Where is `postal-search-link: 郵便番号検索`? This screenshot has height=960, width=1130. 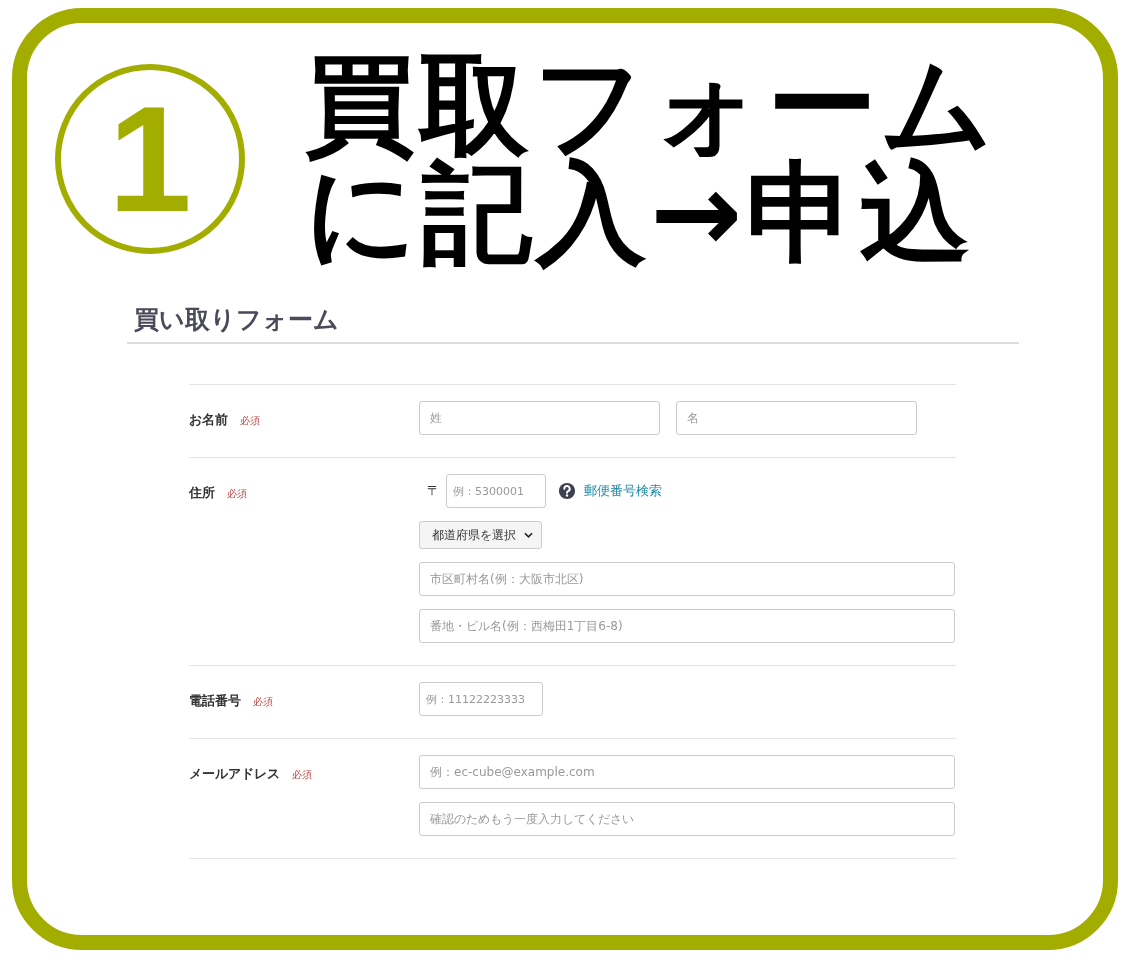 postal-search-link: 郵便番号検索 is located at coordinates (623, 491).